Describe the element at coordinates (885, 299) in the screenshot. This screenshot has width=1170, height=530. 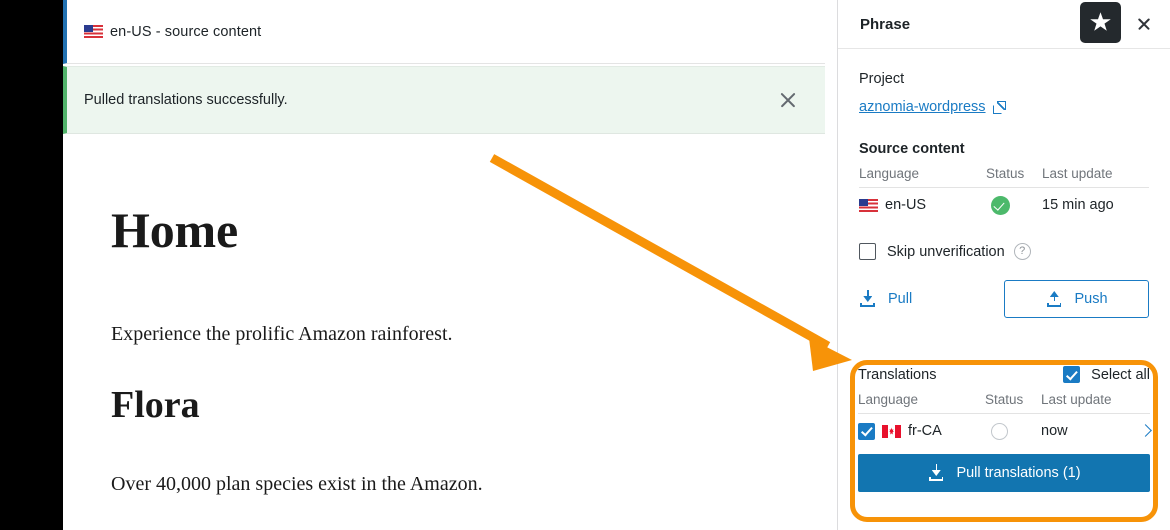
I see `pull-button: Pull` at that location.